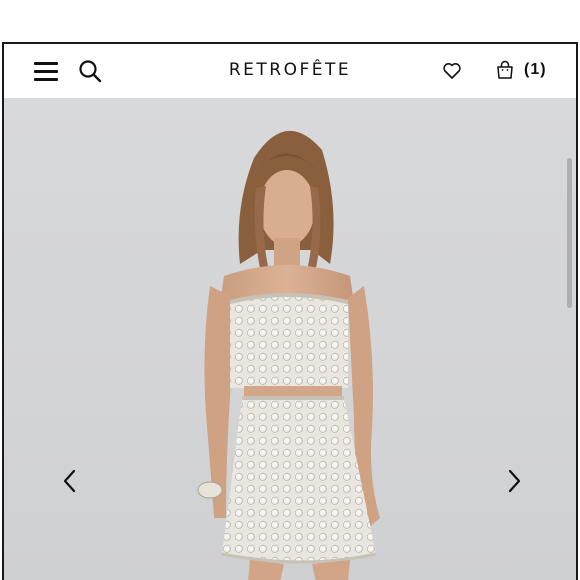 Image resolution: width=580 pixels, height=580 pixels. Describe the element at coordinates (70, 481) in the screenshot. I see `chevron-left-icon` at that location.